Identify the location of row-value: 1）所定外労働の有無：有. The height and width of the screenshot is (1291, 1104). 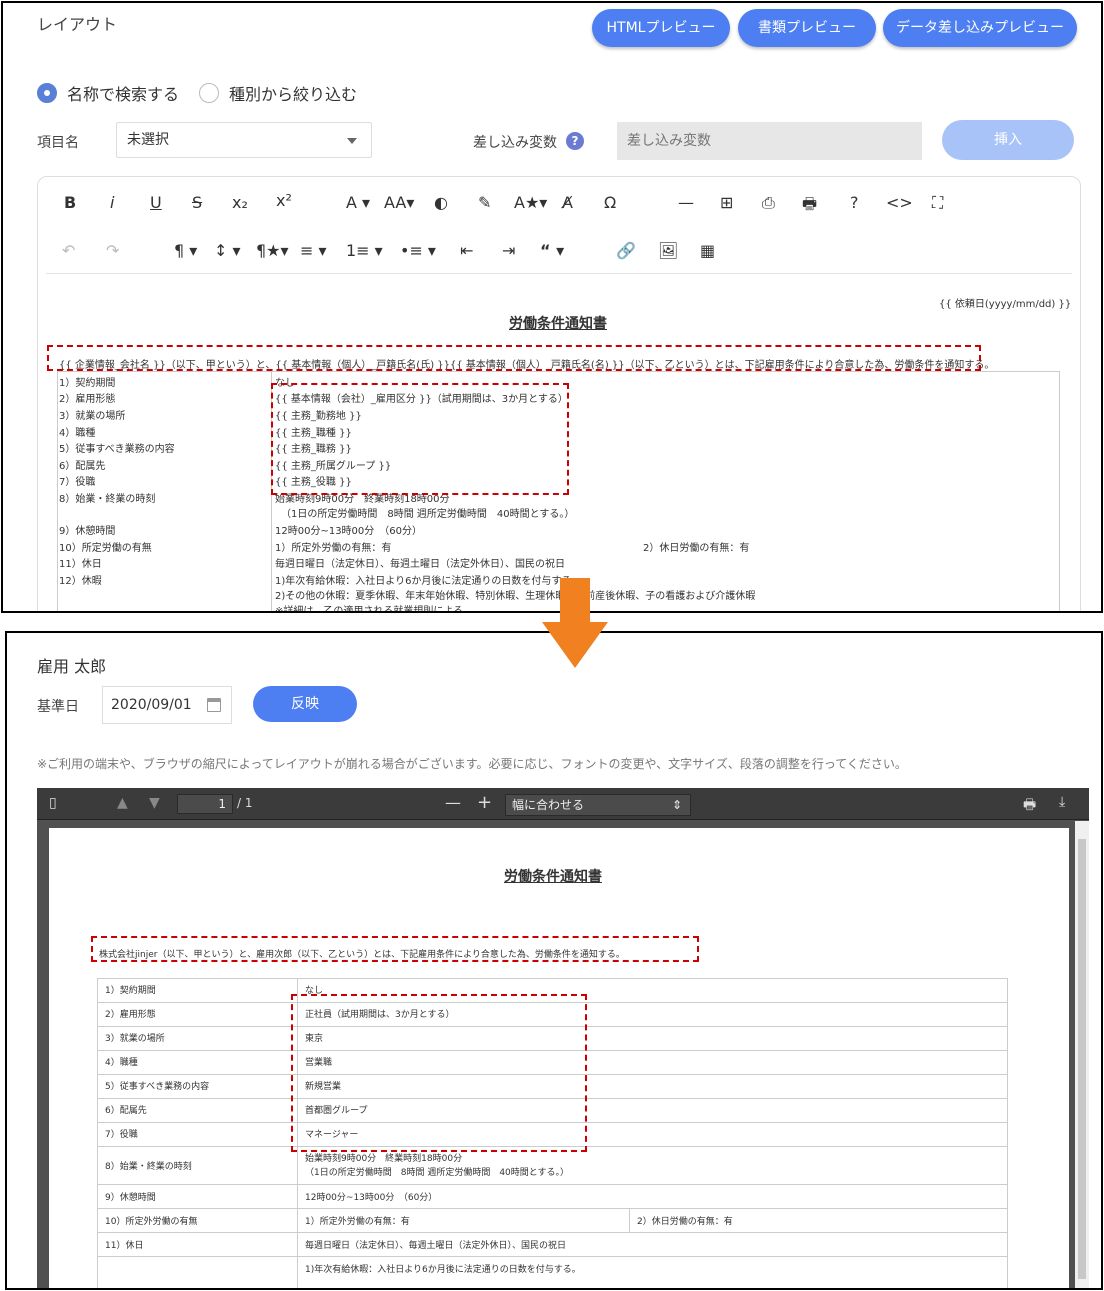
(333, 548).